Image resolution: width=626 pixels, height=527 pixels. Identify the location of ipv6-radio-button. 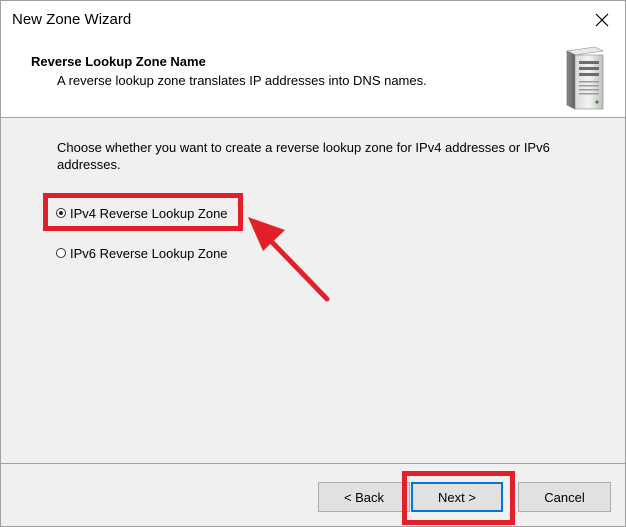
(61, 253).